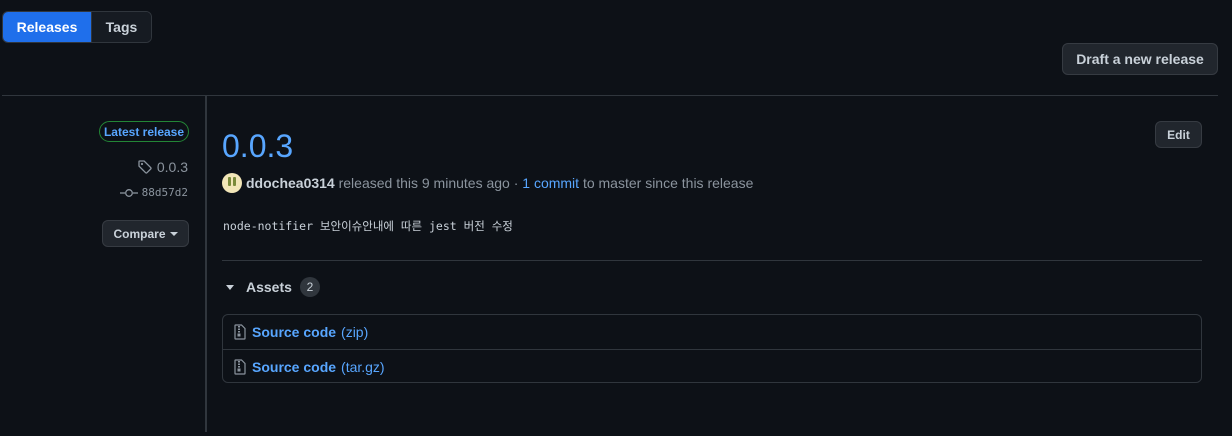  What do you see at coordinates (712, 365) in the screenshot?
I see `list-item: Source code (tar.gz)` at bounding box center [712, 365].